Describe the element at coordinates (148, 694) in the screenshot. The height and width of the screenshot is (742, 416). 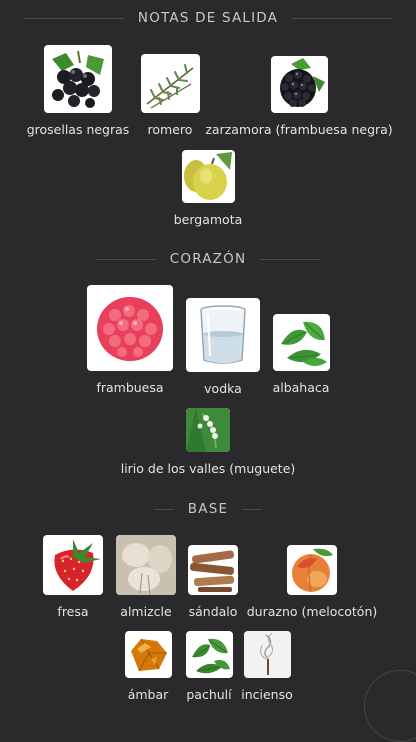
I see `note-label: ámbar` at that location.